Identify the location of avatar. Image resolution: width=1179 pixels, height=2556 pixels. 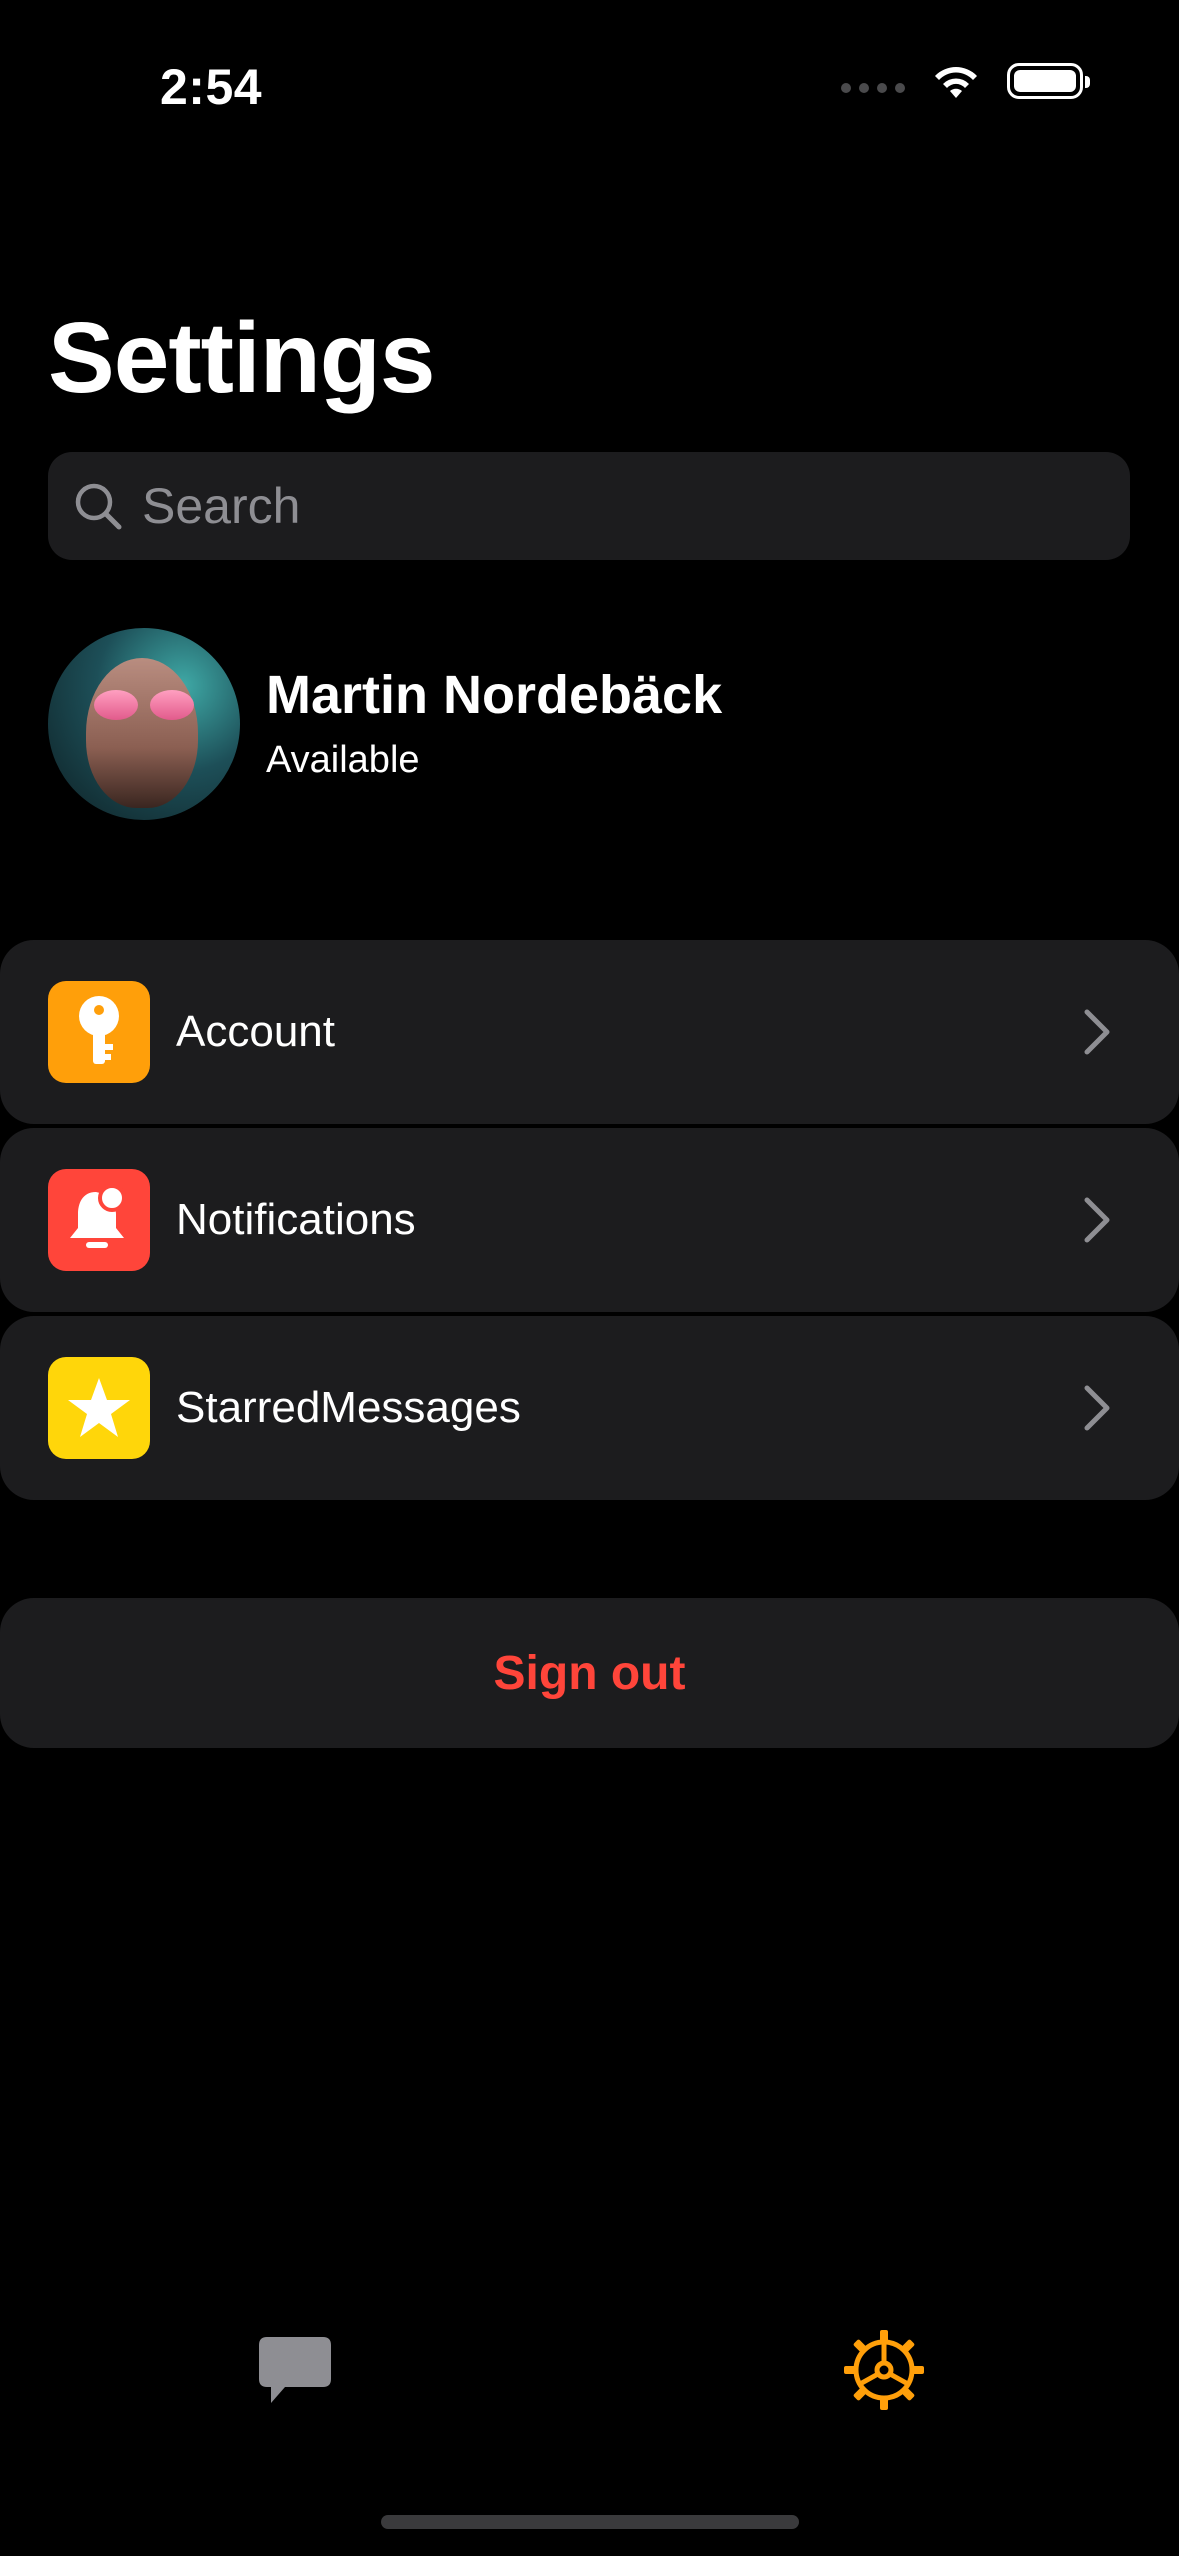
(144, 724).